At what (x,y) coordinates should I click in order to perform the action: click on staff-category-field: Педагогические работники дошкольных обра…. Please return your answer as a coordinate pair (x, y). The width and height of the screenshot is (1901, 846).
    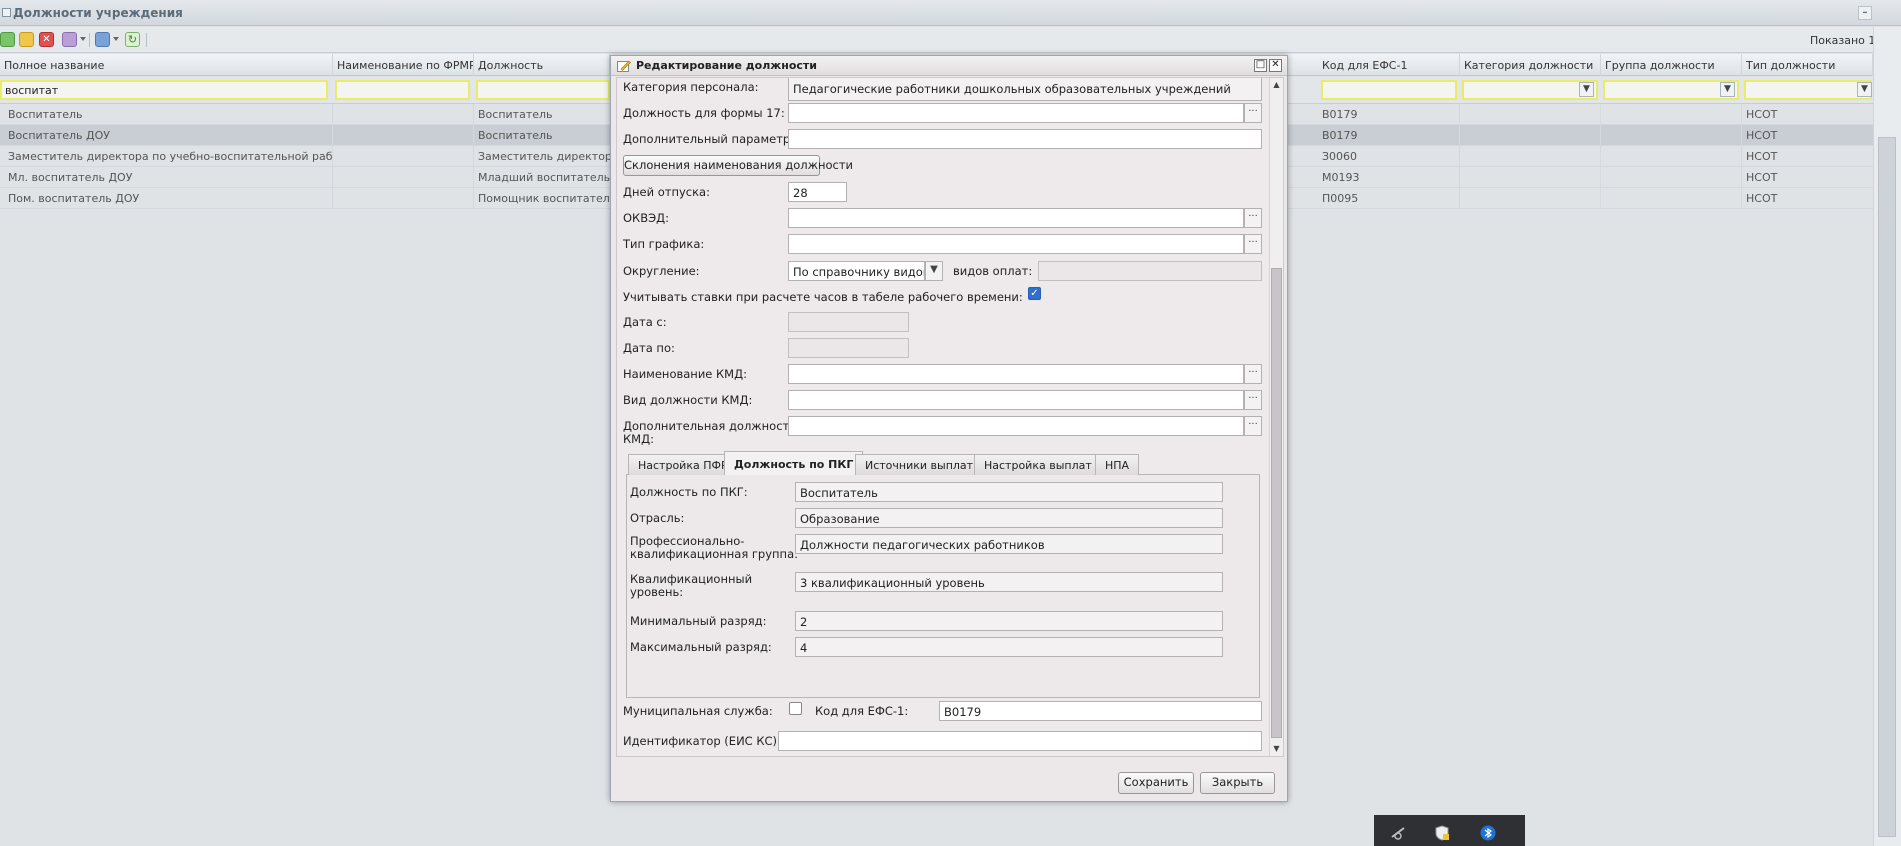
    Looking at the image, I should click on (1025, 89).